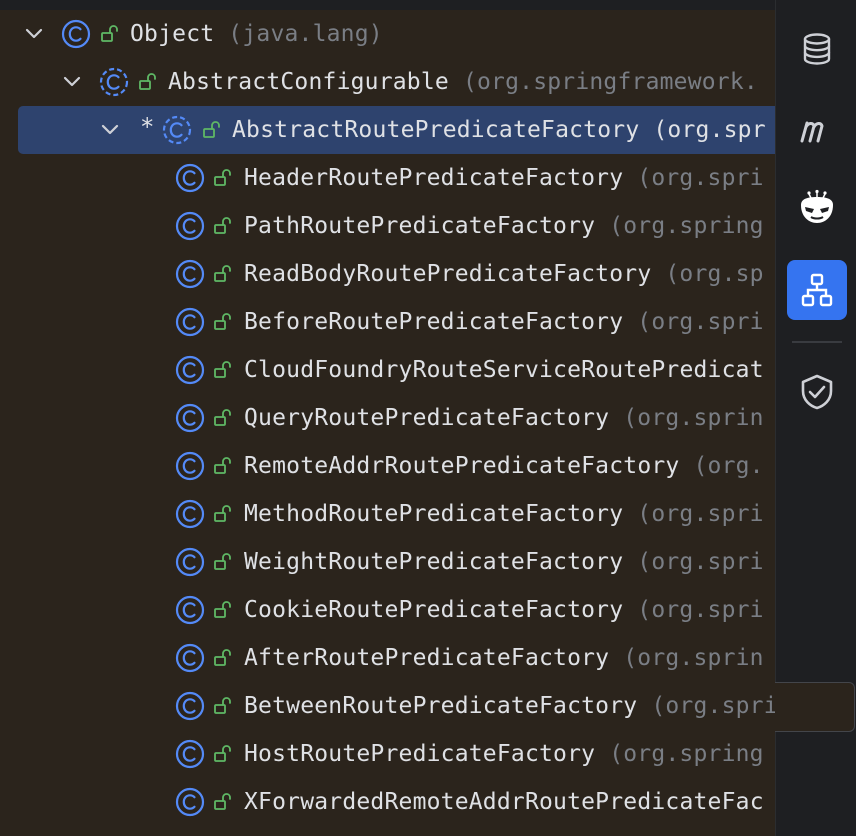 The width and height of the screenshot is (856, 836). I want to click on class-name-label: RemoteAddrRoutePredicateFactory (org., so click(504, 466).